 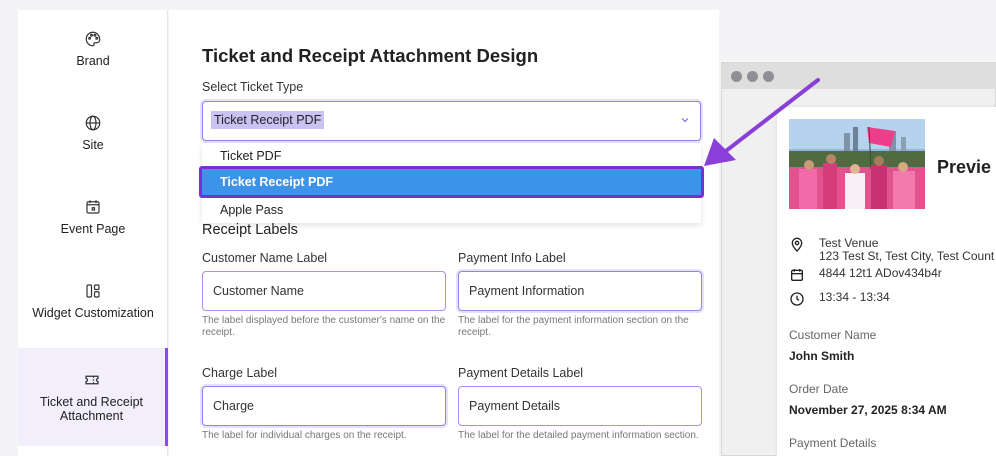 I want to click on sidebar-item-label: Widget Customization, so click(x=93, y=313).